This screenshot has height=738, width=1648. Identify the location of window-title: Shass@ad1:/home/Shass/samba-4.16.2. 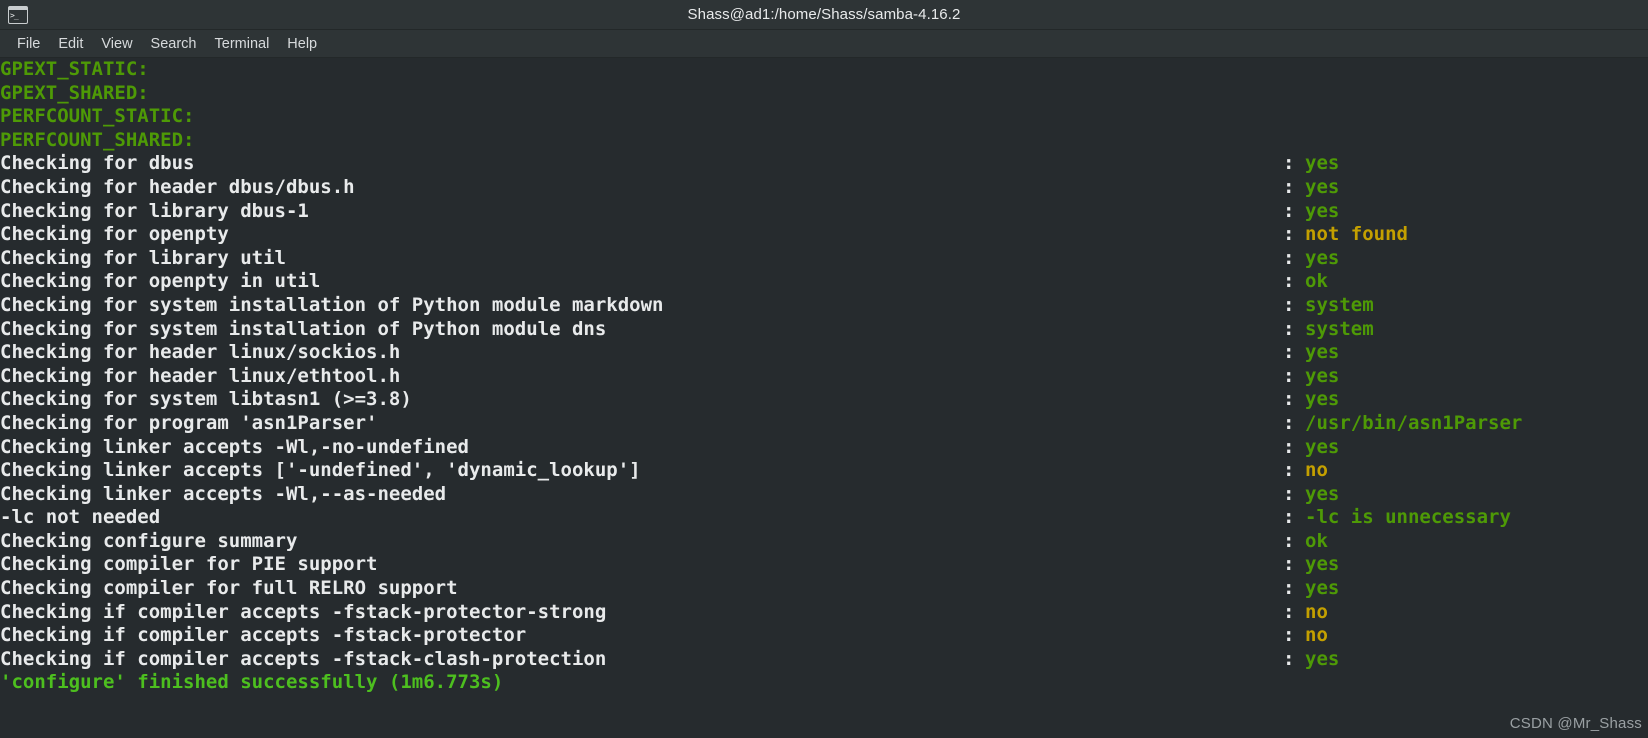
(824, 14).